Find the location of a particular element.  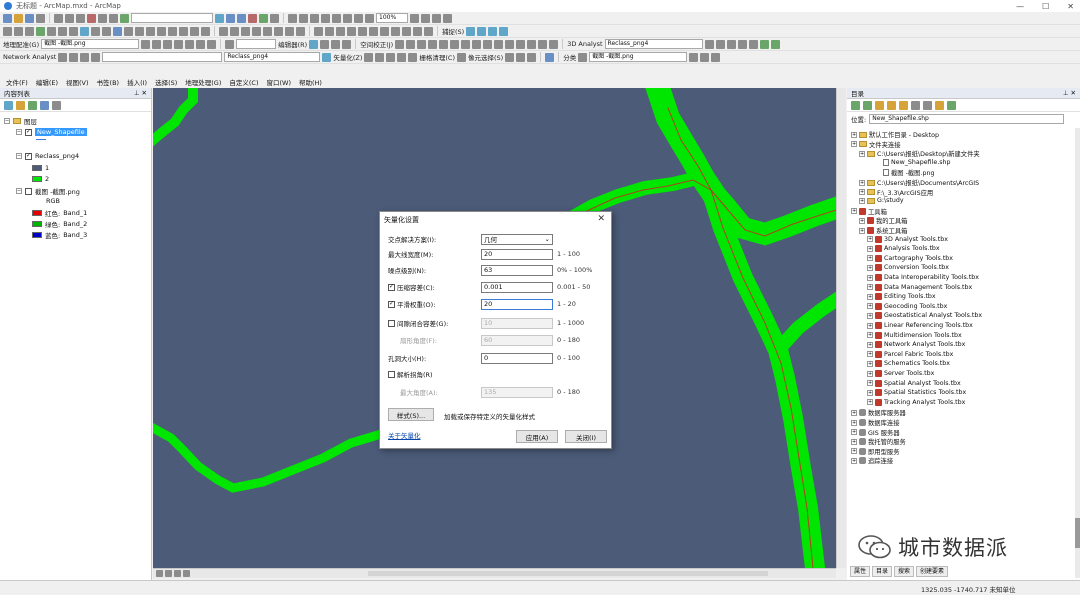

preview-icon is located at coordinates (488, 44).